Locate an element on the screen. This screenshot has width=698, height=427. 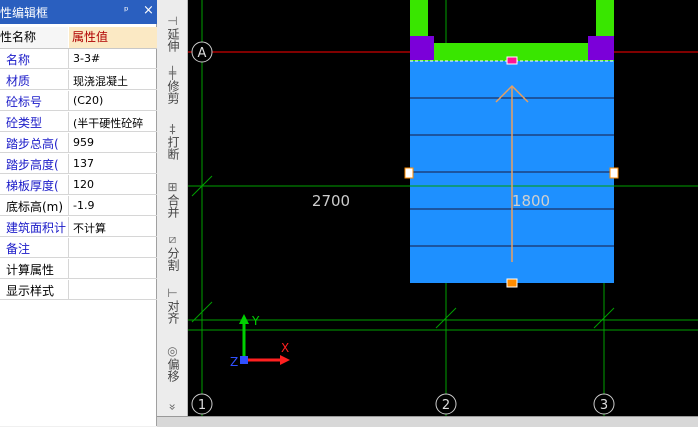
header-value: 属性值 is located at coordinates (113, 37).